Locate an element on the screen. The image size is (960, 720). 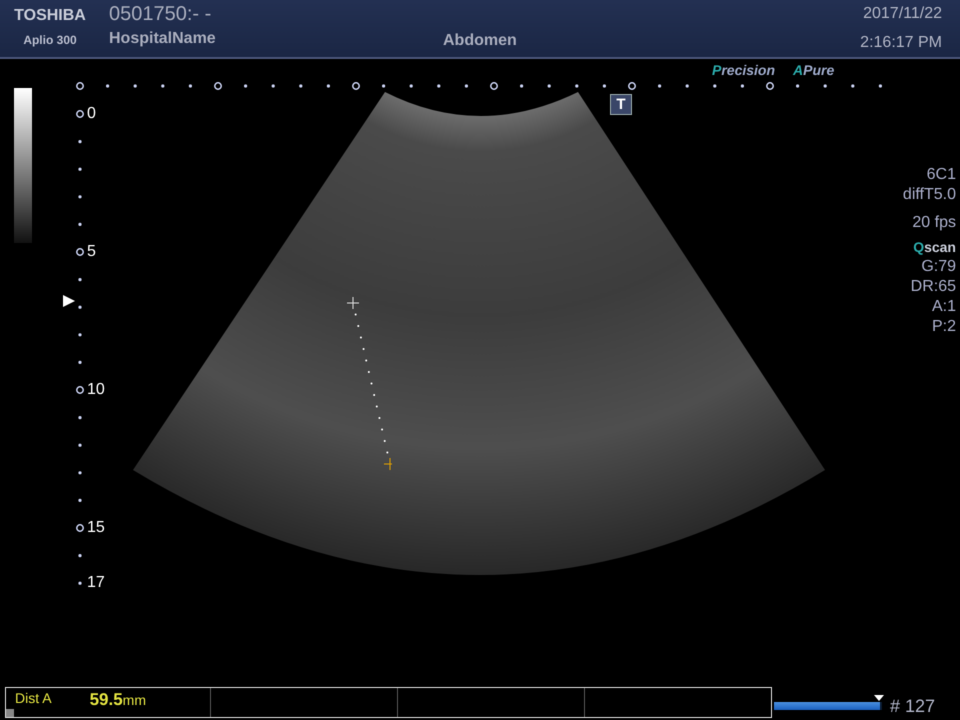
brand-name: TOSHIBA is located at coordinates (50, 16).